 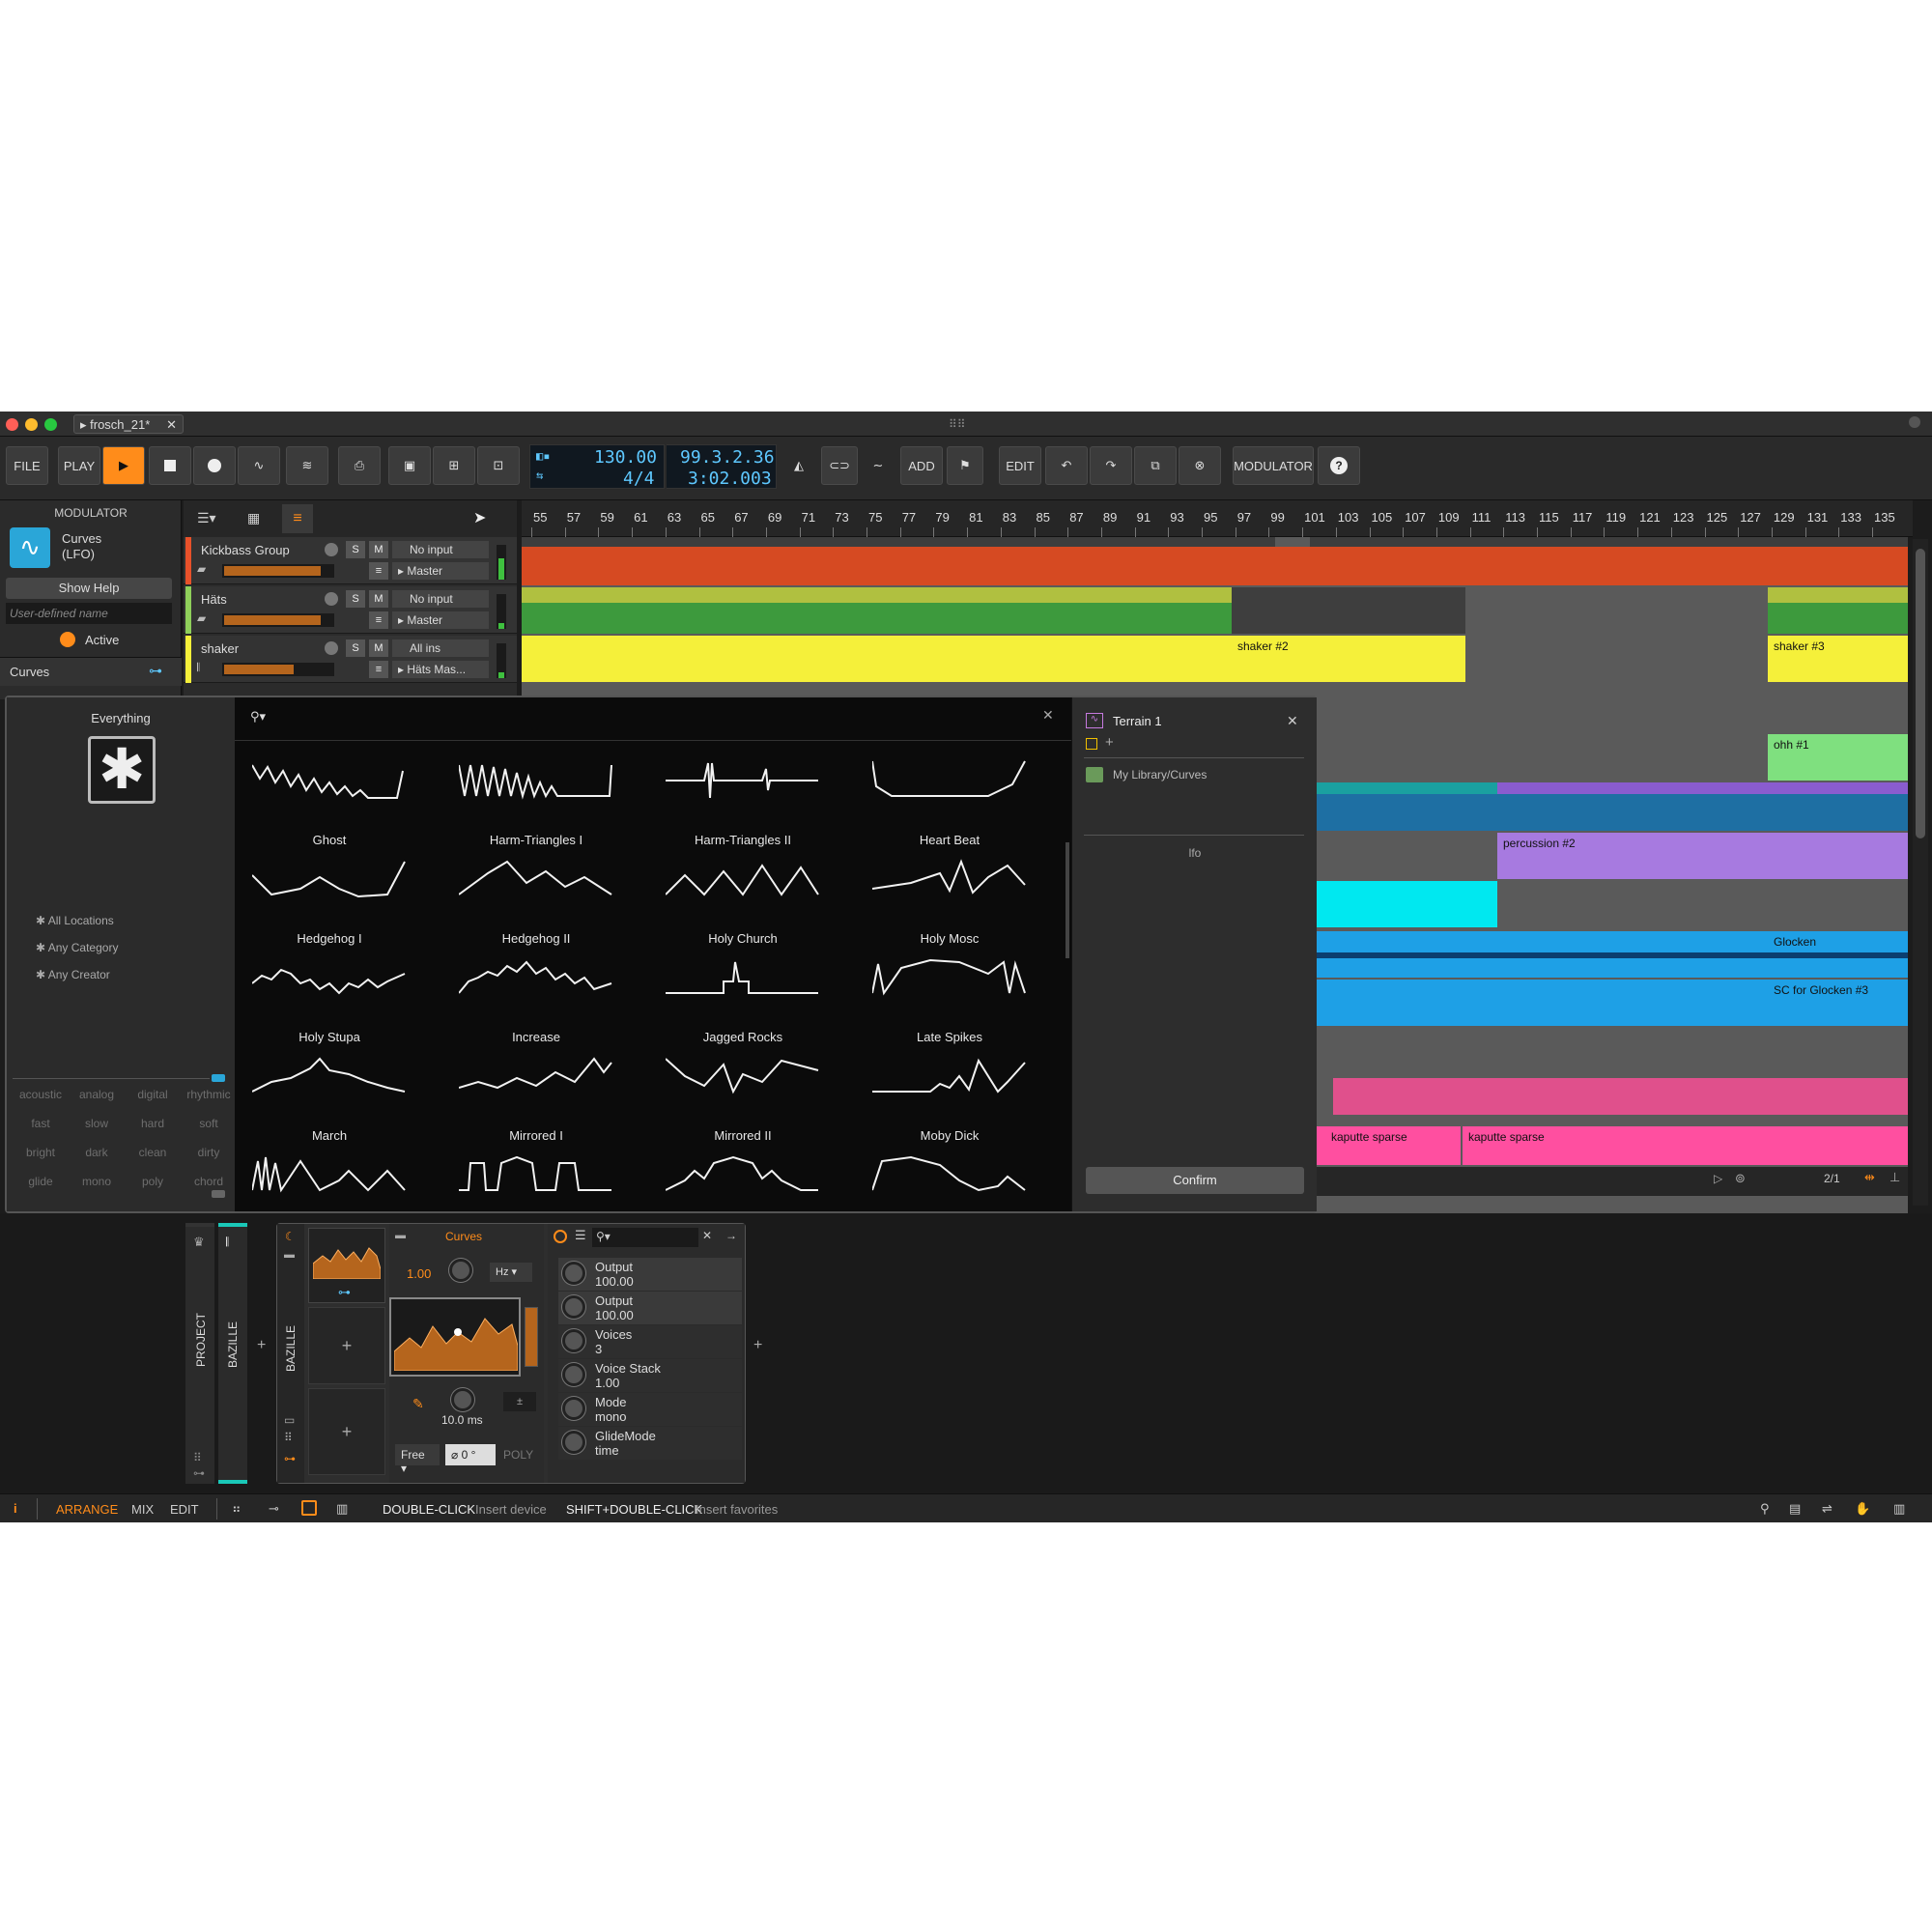 I want to click on add-device-after-icon: +, so click(x=757, y=1345).